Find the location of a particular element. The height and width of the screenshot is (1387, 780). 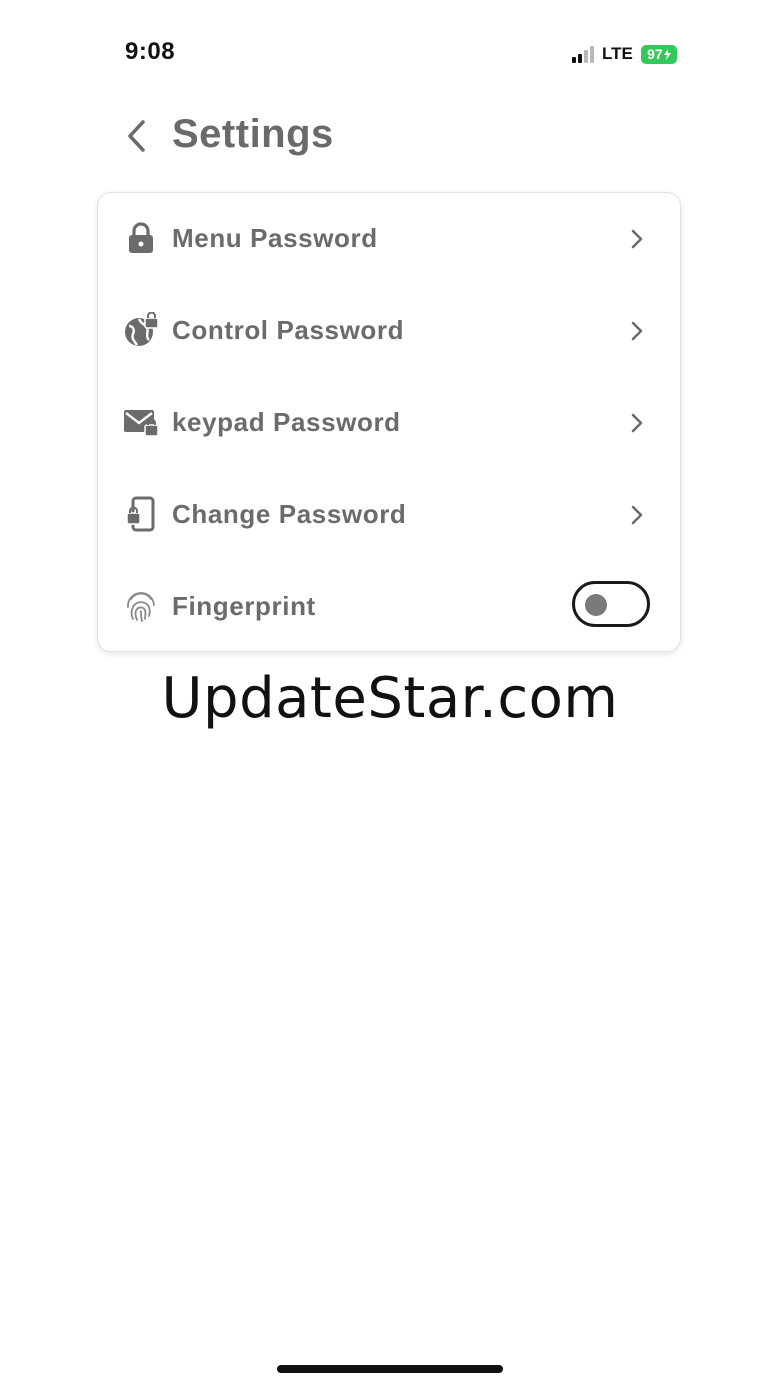

settings-item-menu-password: Menu Password is located at coordinates (389, 239).